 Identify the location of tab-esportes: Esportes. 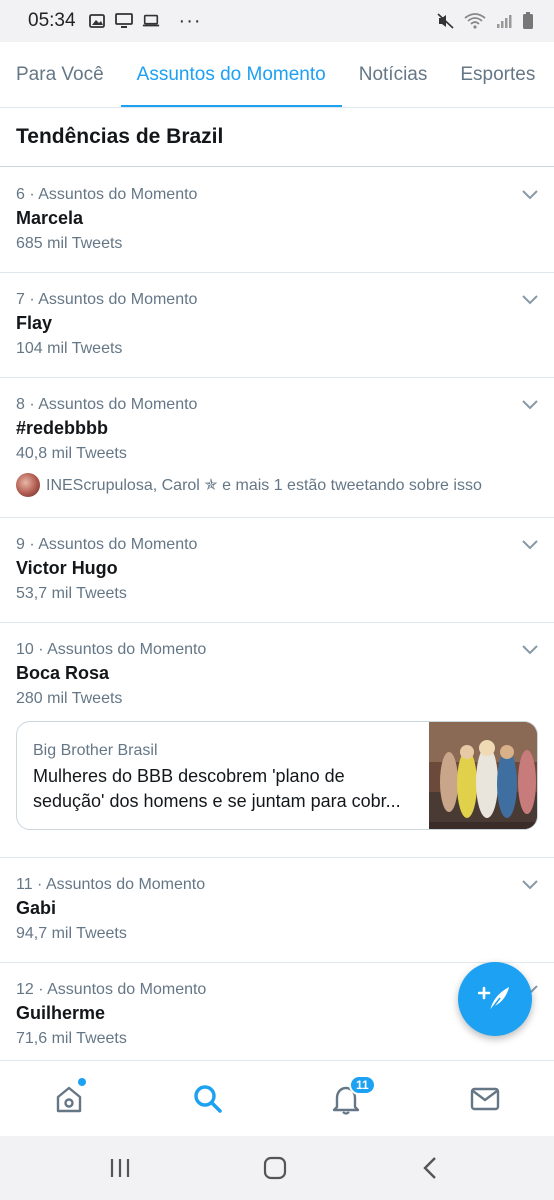
(497, 74).